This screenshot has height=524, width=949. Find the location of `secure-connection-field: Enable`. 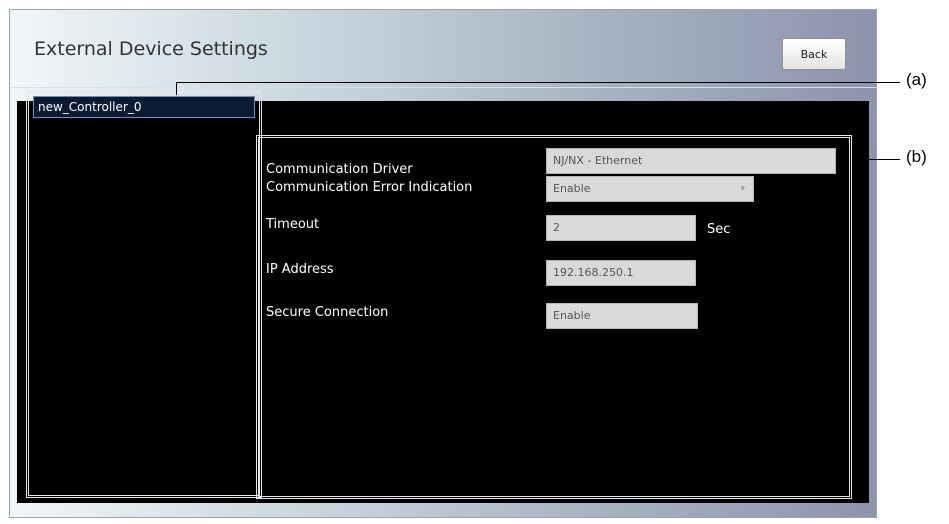

secure-connection-field: Enable is located at coordinates (622, 316).